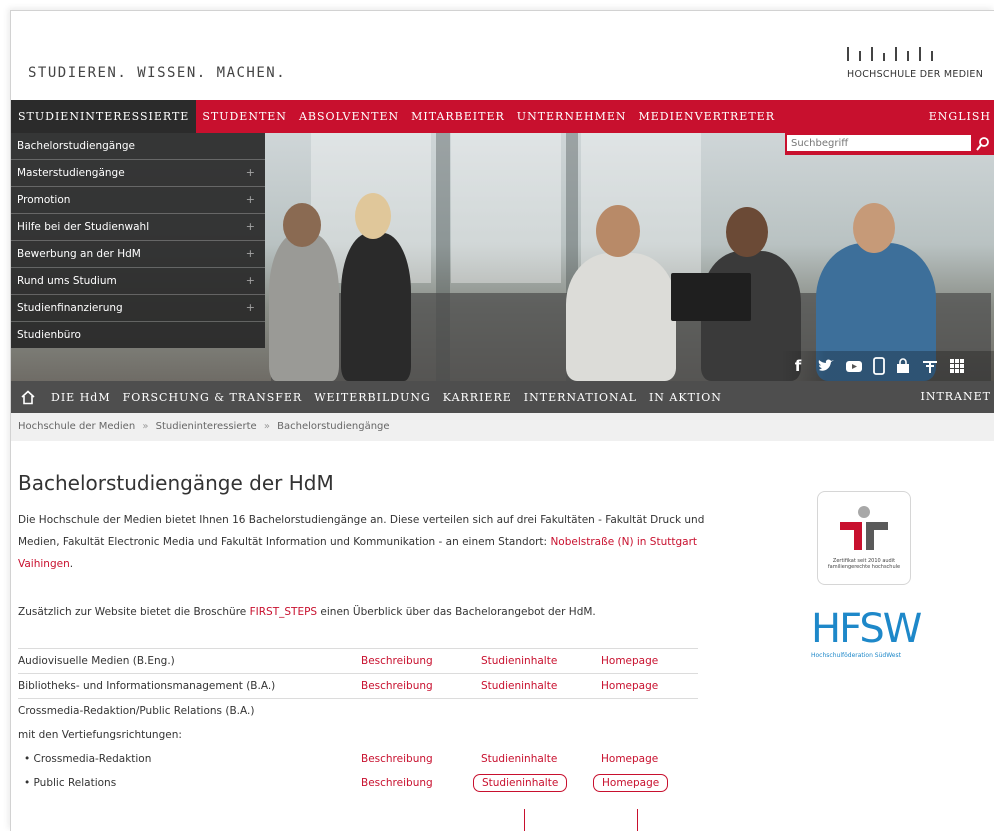 The width and height of the screenshot is (994, 831). What do you see at coordinates (866, 629) in the screenshot?
I see `hfsw-logo-text: HFSW` at bounding box center [866, 629].